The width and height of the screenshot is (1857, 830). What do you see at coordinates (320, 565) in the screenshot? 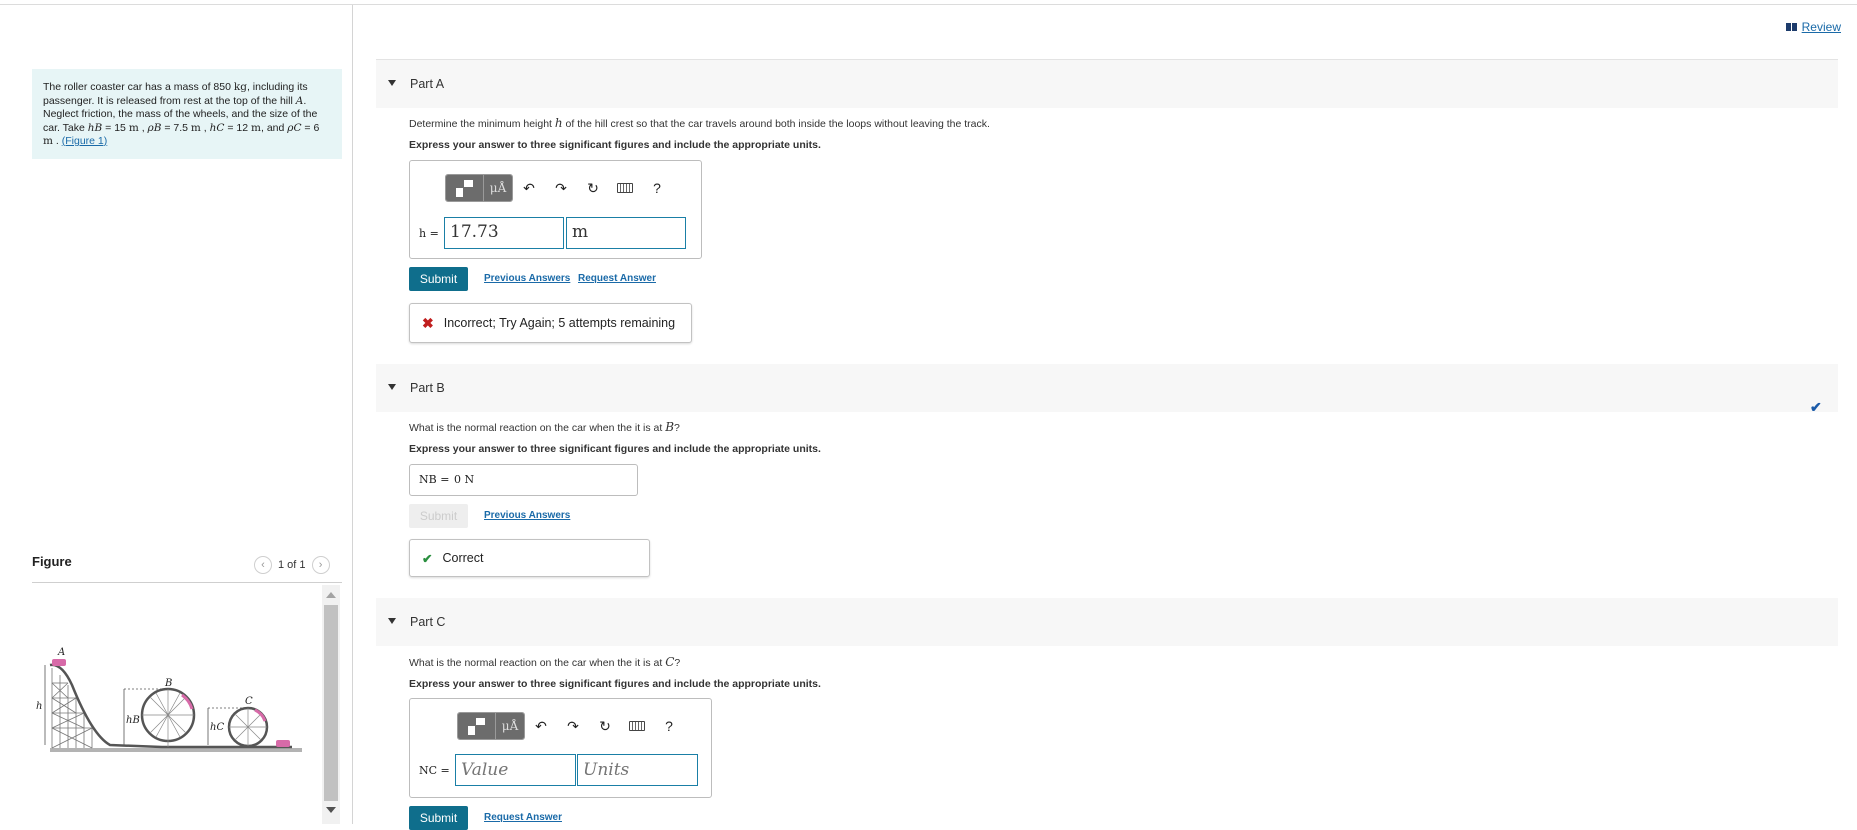
I see `next-figure-button: ›` at bounding box center [320, 565].